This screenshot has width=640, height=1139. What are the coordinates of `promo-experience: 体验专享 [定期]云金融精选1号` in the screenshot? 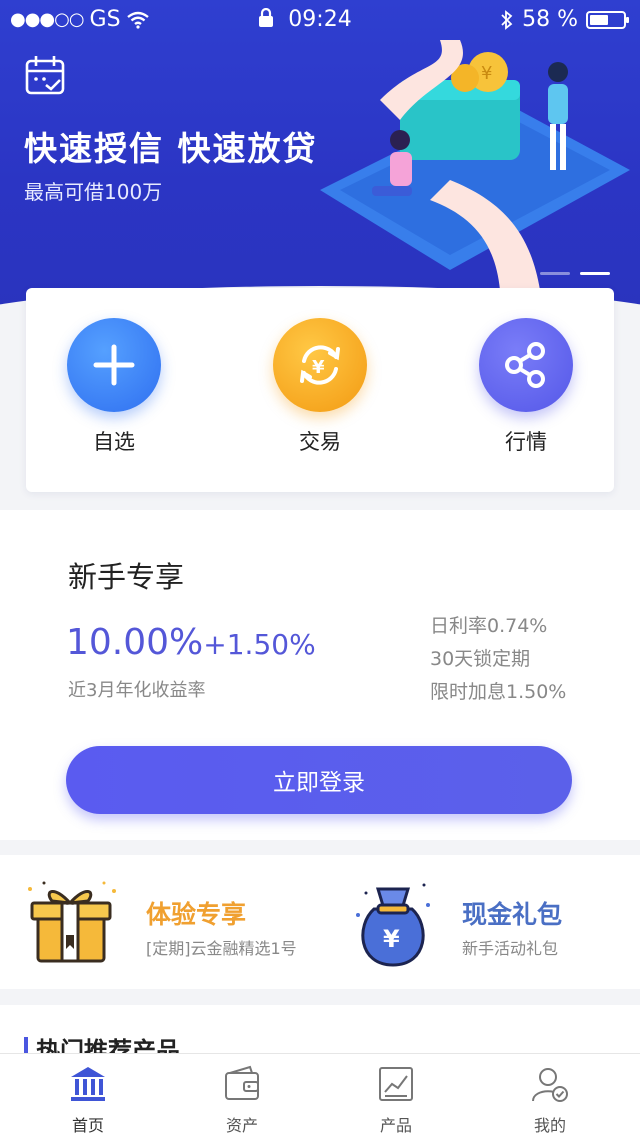 It's located at (174, 925).